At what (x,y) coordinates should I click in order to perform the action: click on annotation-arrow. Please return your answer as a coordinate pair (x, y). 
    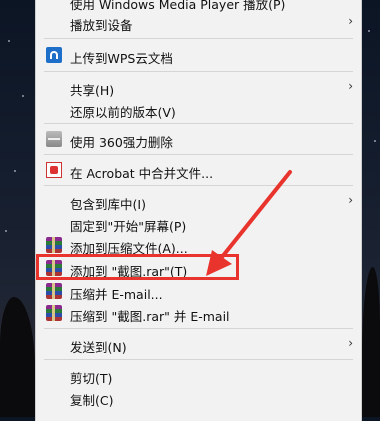
    Looking at the image, I should click on (249, 223).